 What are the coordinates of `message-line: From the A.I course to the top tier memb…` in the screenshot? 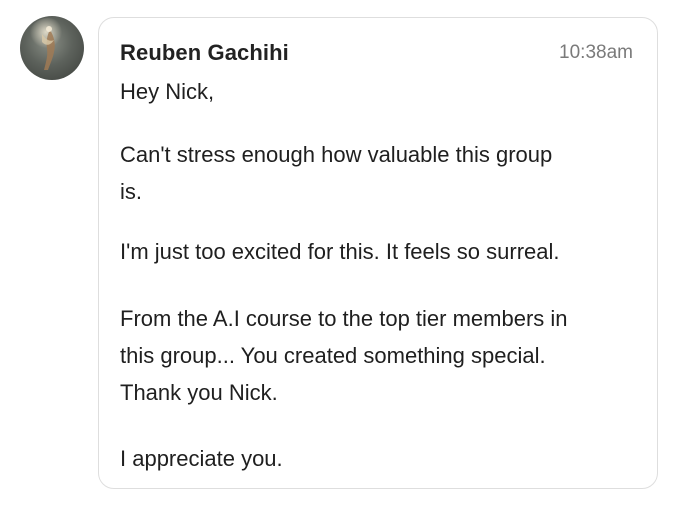 It's located at (344, 318).